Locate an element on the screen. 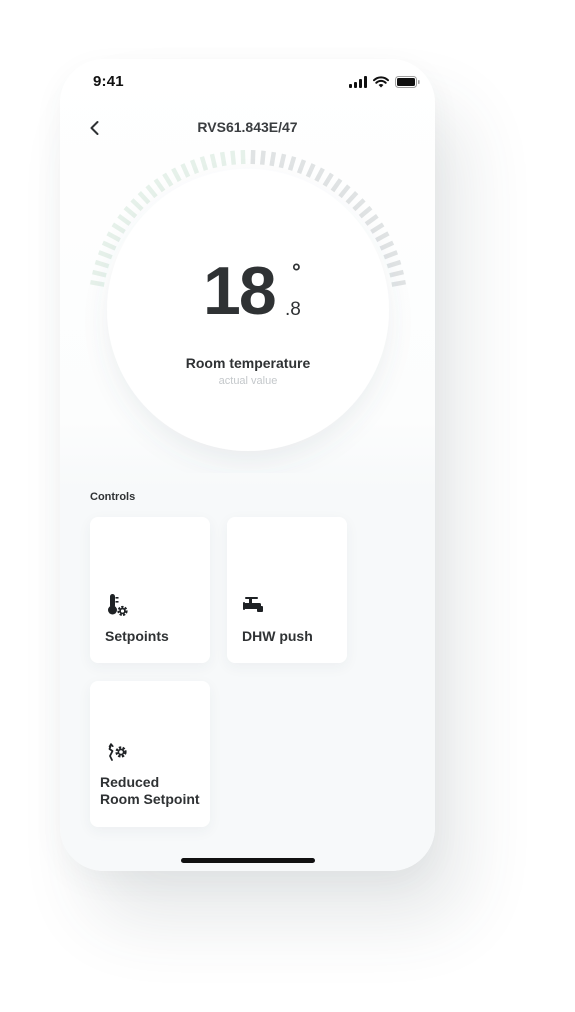 This screenshot has width=575, height=1012. thermometer-gear-icon is located at coordinates (118, 605).